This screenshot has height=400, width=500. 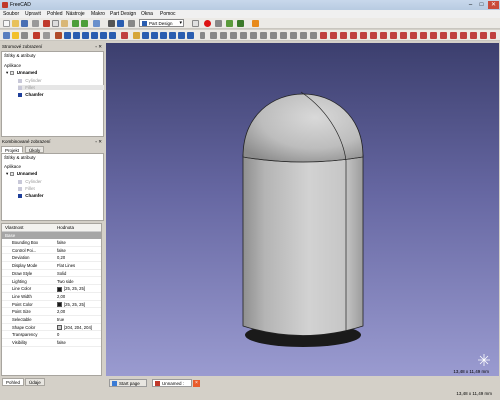 I want to click on bottom-view-icon, so click(x=103, y=35).